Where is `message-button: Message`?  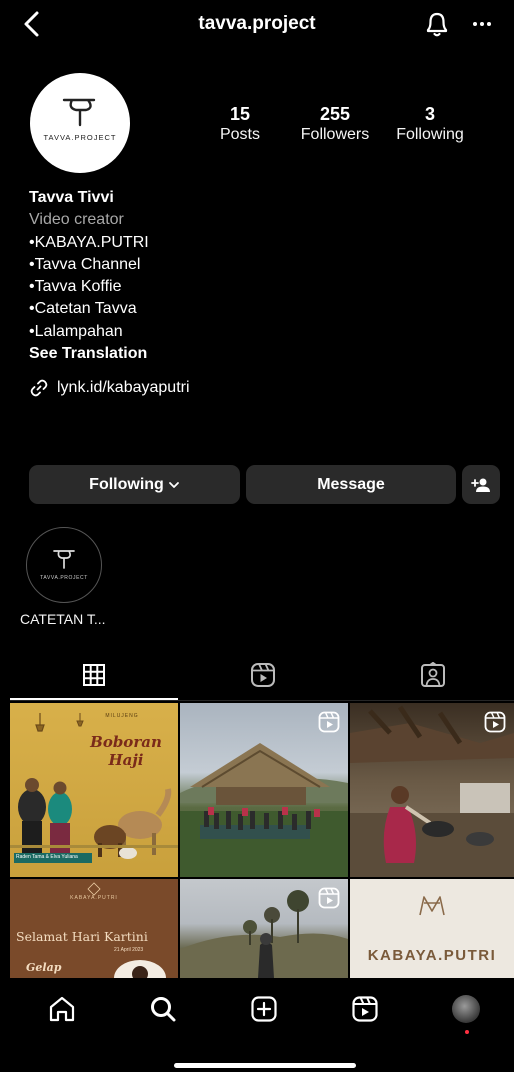
message-button: Message is located at coordinates (351, 484).